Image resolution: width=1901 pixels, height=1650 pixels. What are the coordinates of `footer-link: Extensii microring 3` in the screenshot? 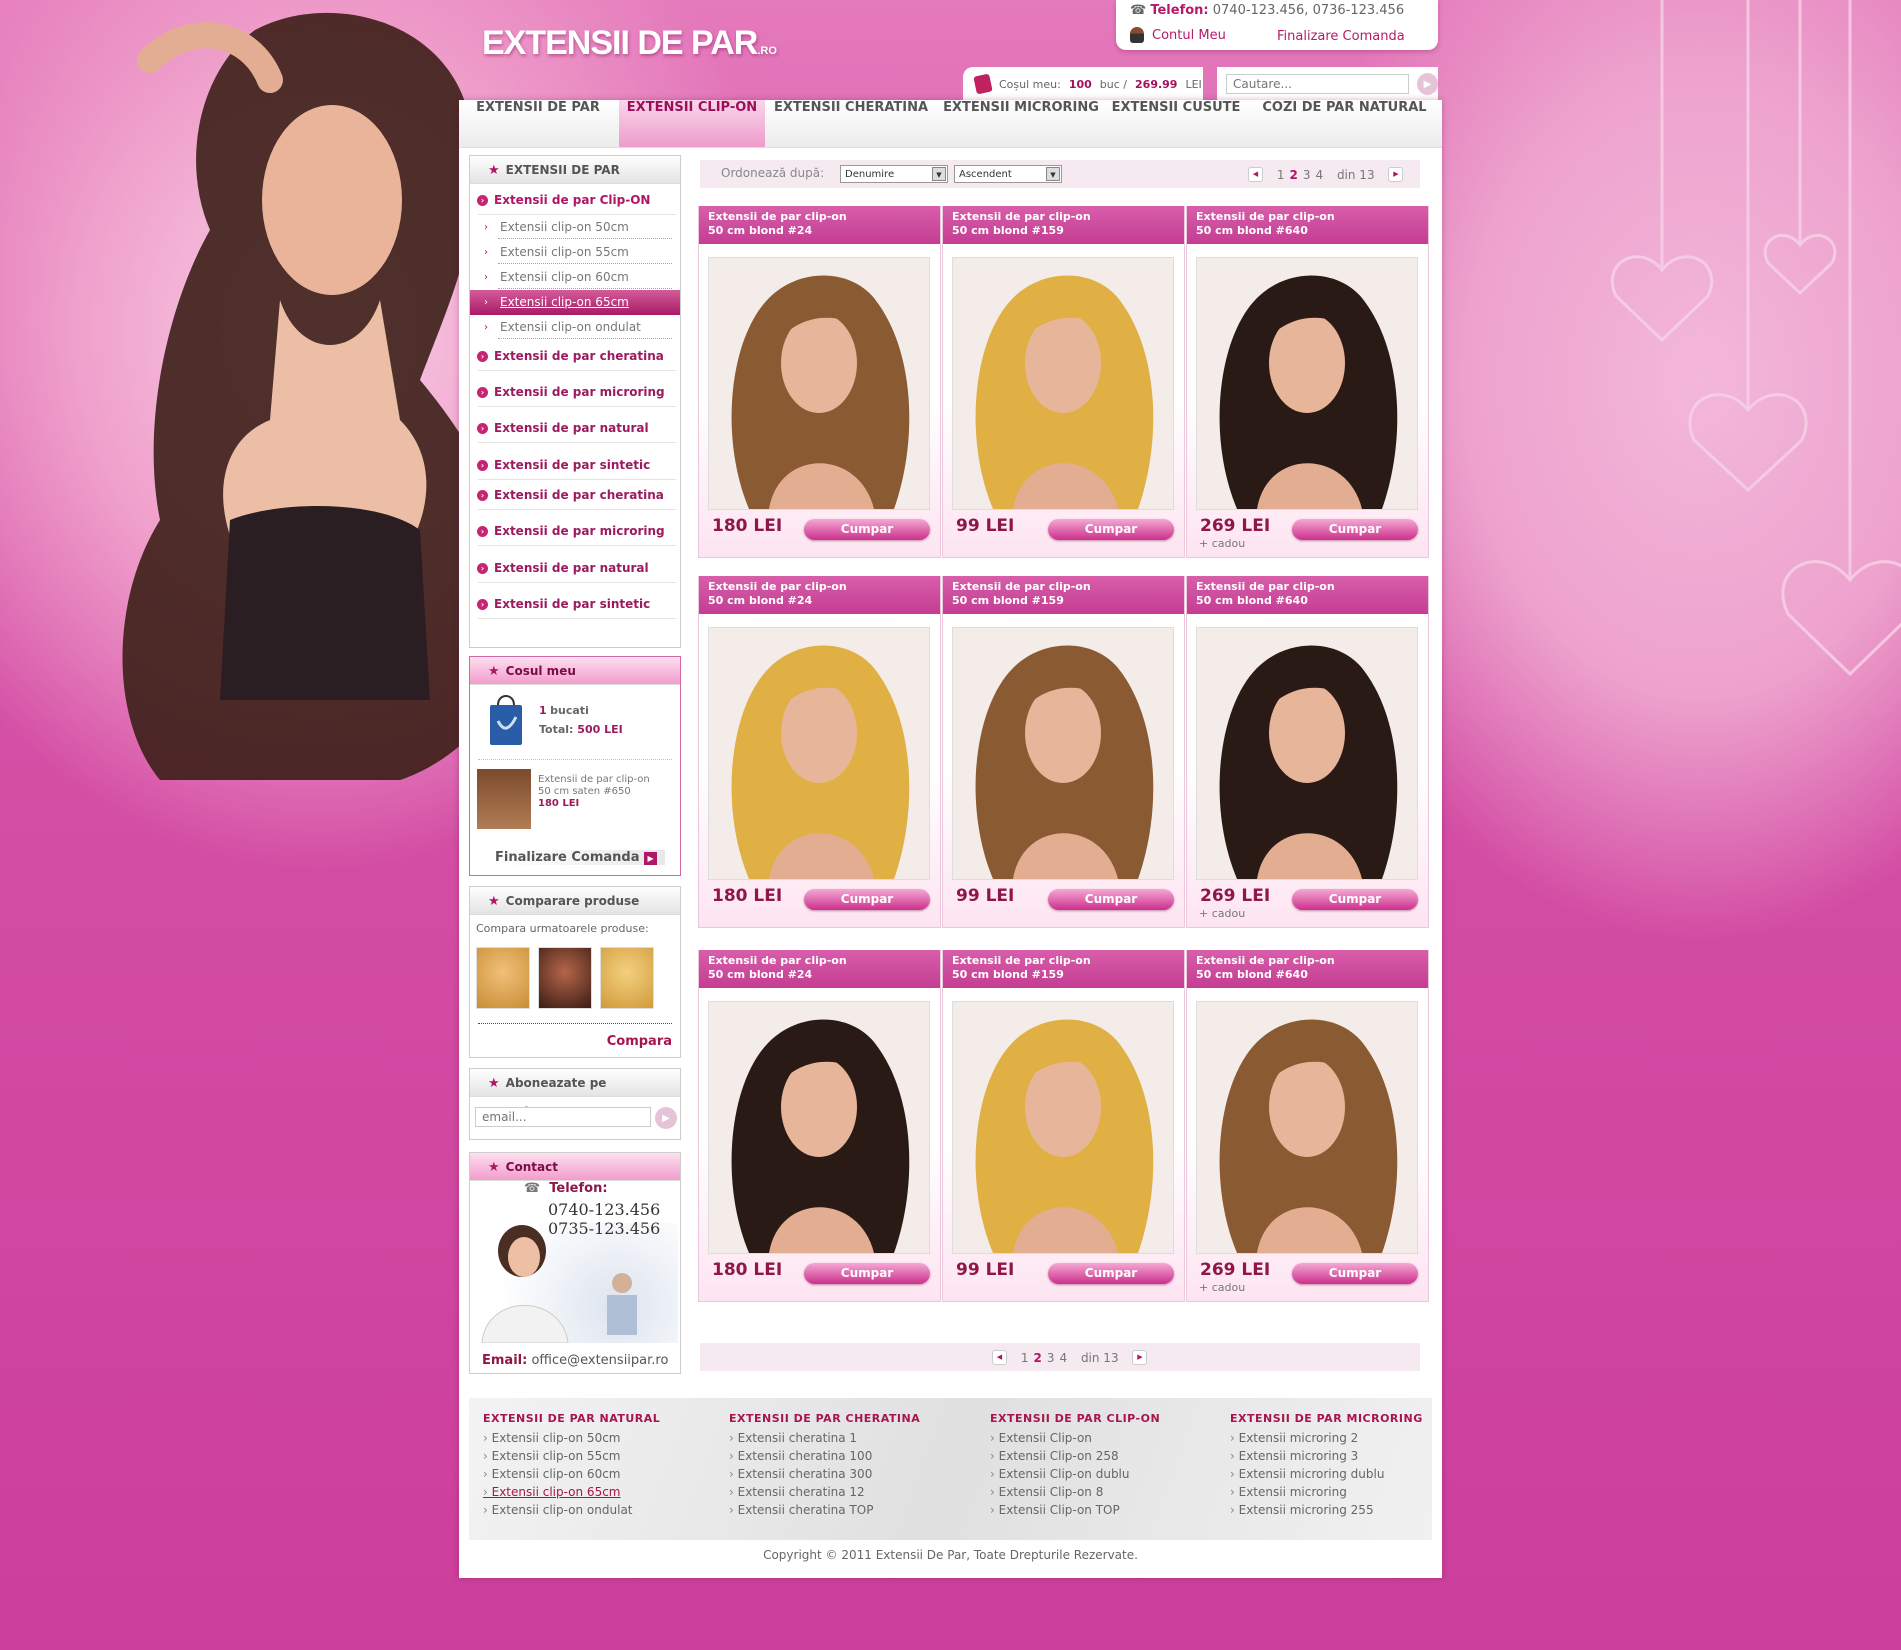 It's located at (1326, 1456).